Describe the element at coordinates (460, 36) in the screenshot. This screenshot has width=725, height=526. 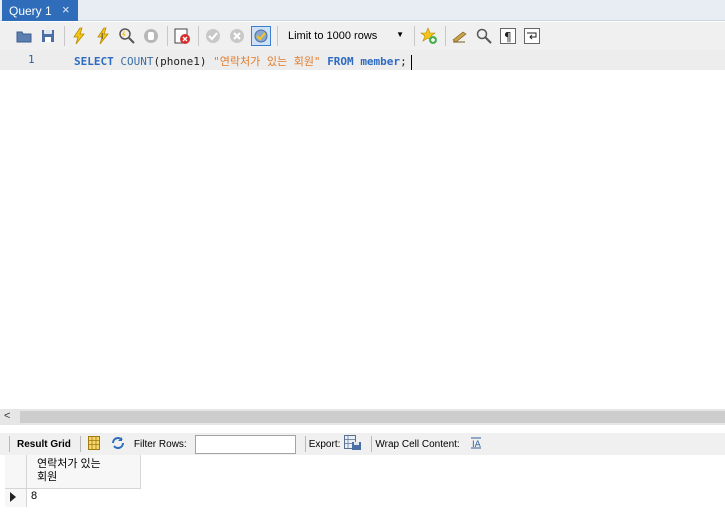
I see `beautify-icon` at that location.